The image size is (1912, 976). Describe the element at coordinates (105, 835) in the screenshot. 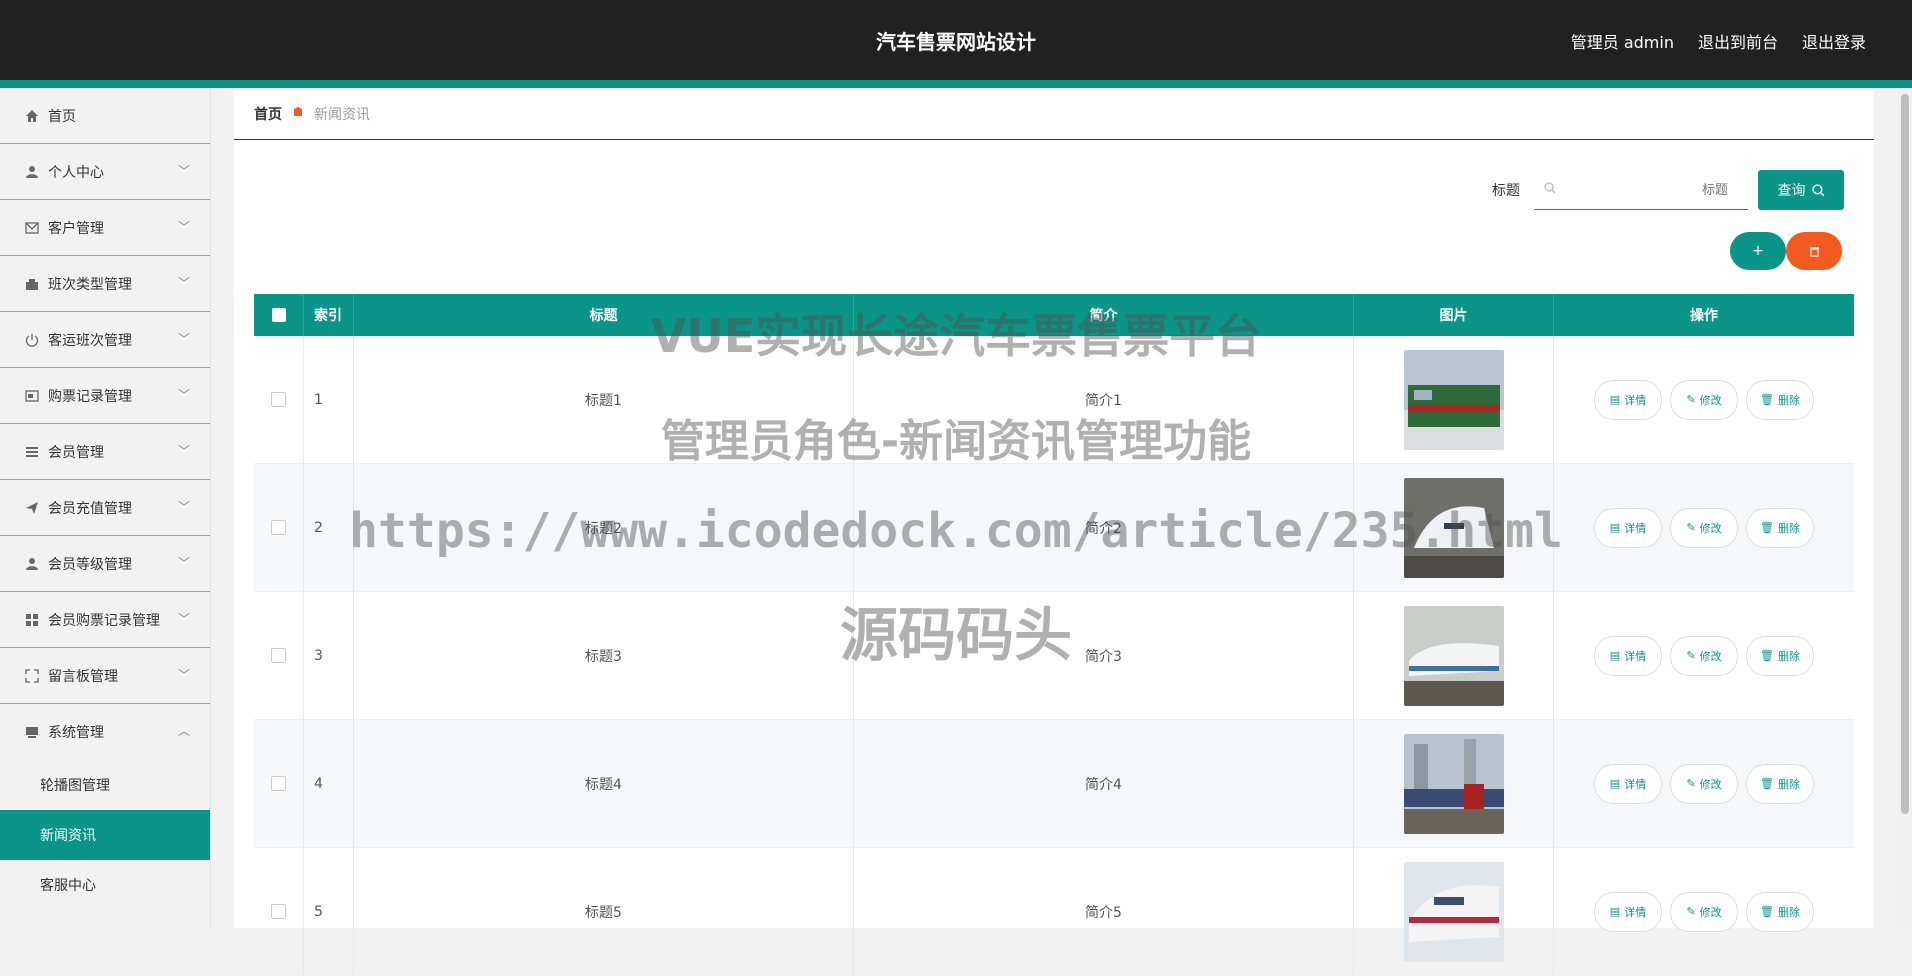

I see `sidebar-subitem-news: 新闻资讯` at that location.